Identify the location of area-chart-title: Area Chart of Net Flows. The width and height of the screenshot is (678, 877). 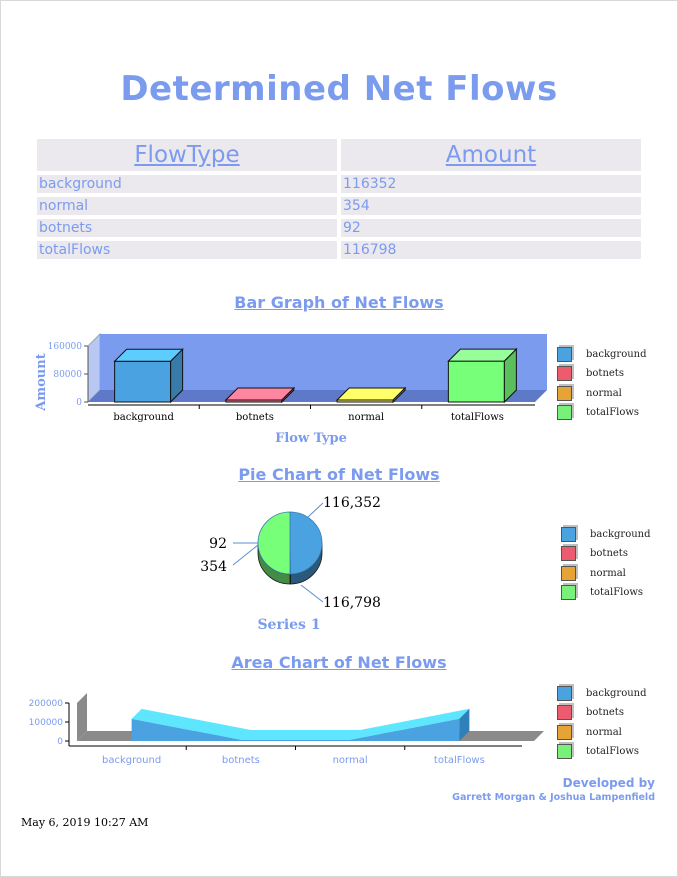
(339, 662).